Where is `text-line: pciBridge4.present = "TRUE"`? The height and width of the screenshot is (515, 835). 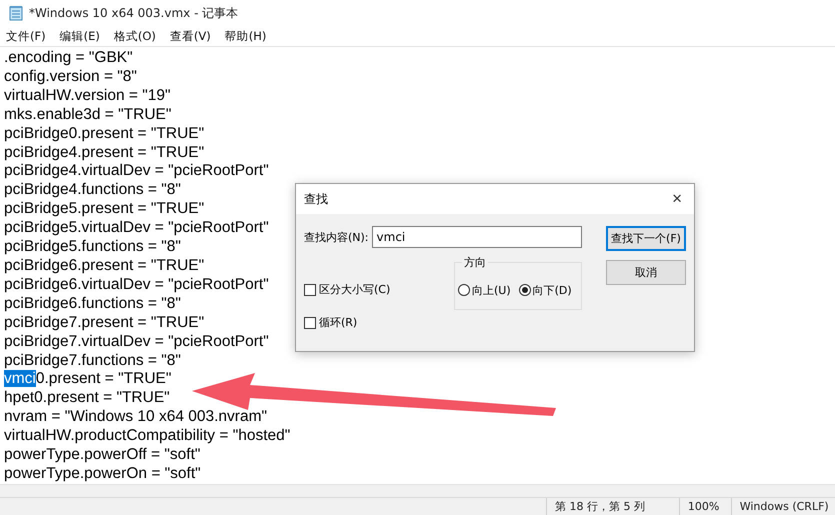
text-line: pciBridge4.present = "TRUE" is located at coordinates (104, 153).